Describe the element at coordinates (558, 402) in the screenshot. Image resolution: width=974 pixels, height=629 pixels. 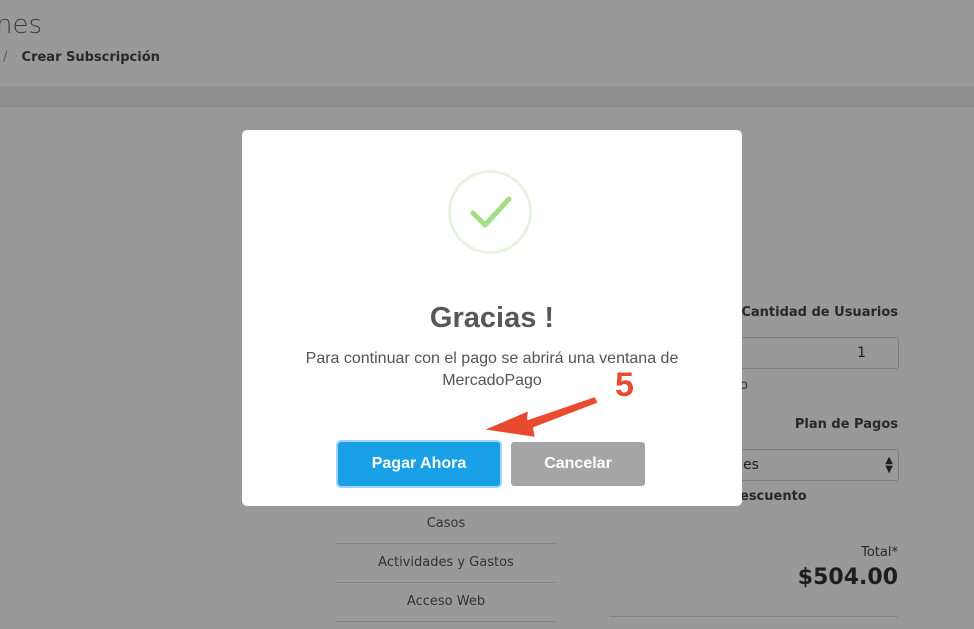
I see `annotation-arrow: 5` at that location.